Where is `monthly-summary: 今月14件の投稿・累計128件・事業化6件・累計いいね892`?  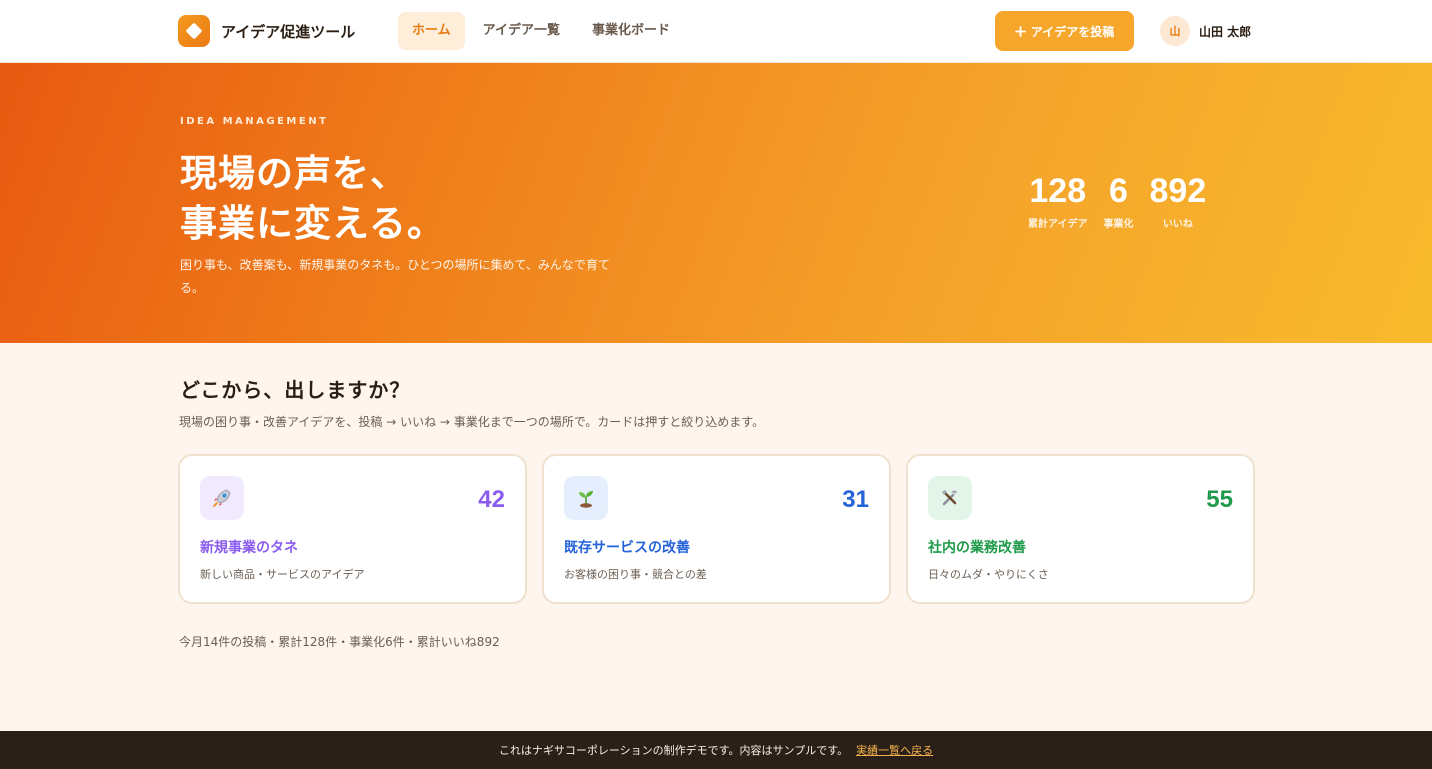 monthly-summary: 今月14件の投稿・累計128件・事業化6件・累計いいね892 is located at coordinates (339, 642).